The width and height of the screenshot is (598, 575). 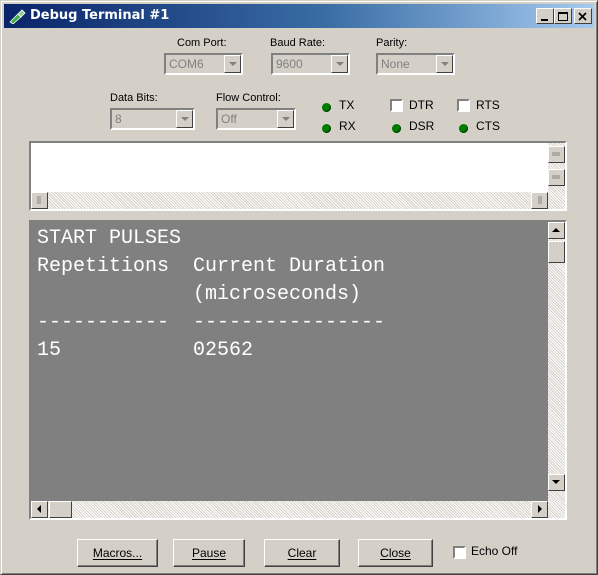 I want to click on transmit-vertical-scrollbar, so click(x=556, y=167).